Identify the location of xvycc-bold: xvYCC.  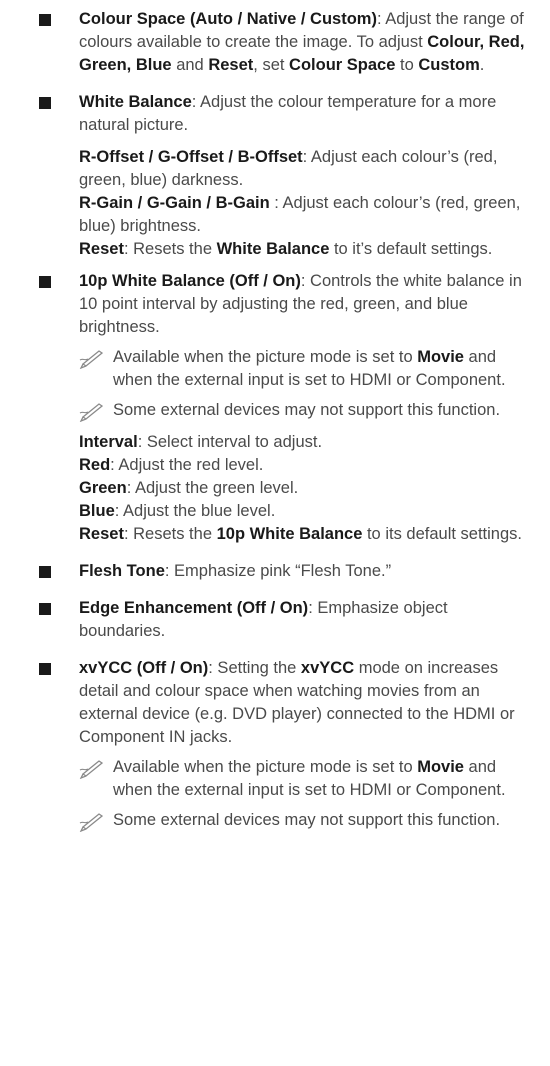
(327, 668).